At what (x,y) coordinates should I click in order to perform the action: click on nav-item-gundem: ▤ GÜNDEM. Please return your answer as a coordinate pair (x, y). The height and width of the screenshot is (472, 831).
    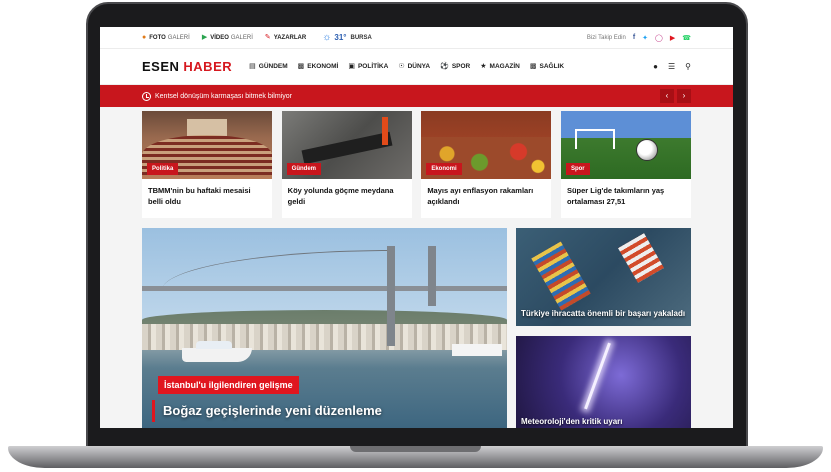
    Looking at the image, I should click on (268, 66).